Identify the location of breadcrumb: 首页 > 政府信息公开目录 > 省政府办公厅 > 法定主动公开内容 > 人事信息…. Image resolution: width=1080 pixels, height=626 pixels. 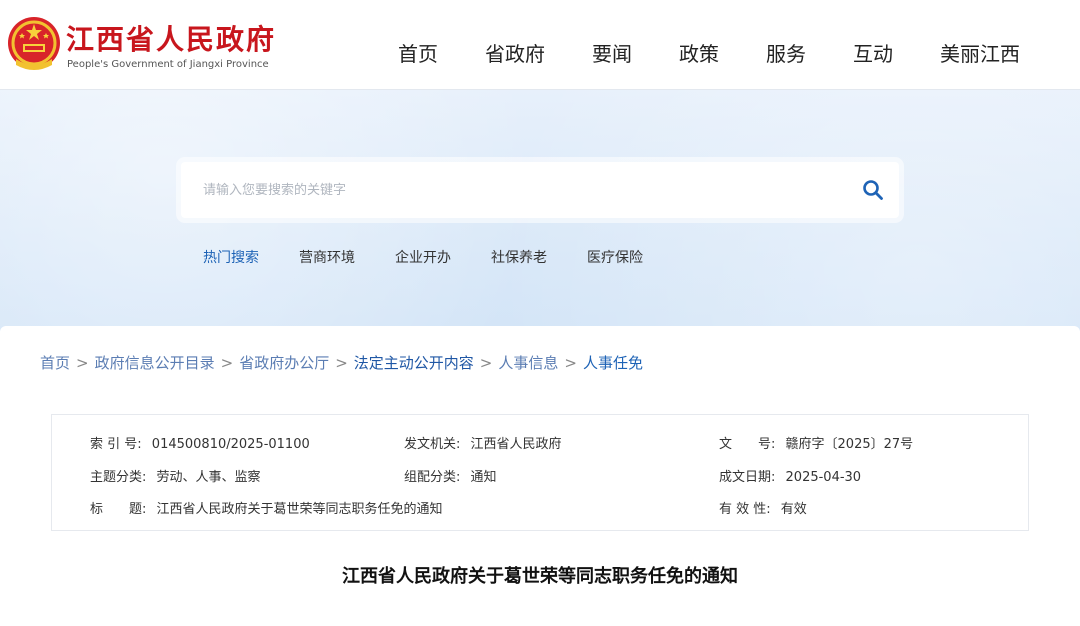
(341, 362).